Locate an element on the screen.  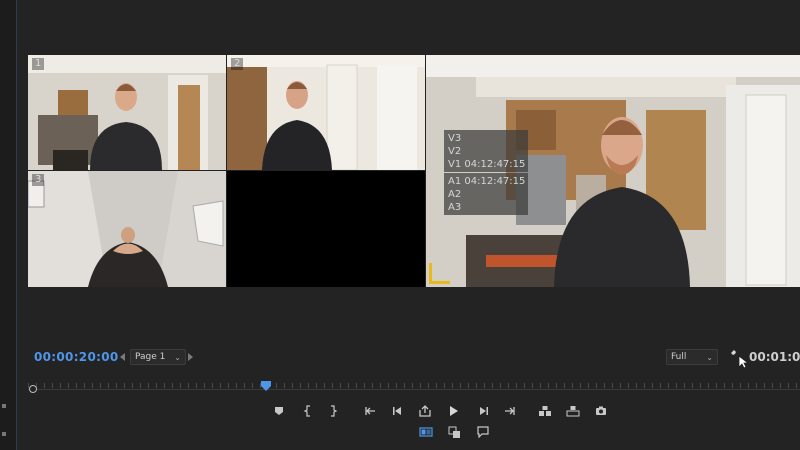
camera-1-number: 1 is located at coordinates (38, 64).